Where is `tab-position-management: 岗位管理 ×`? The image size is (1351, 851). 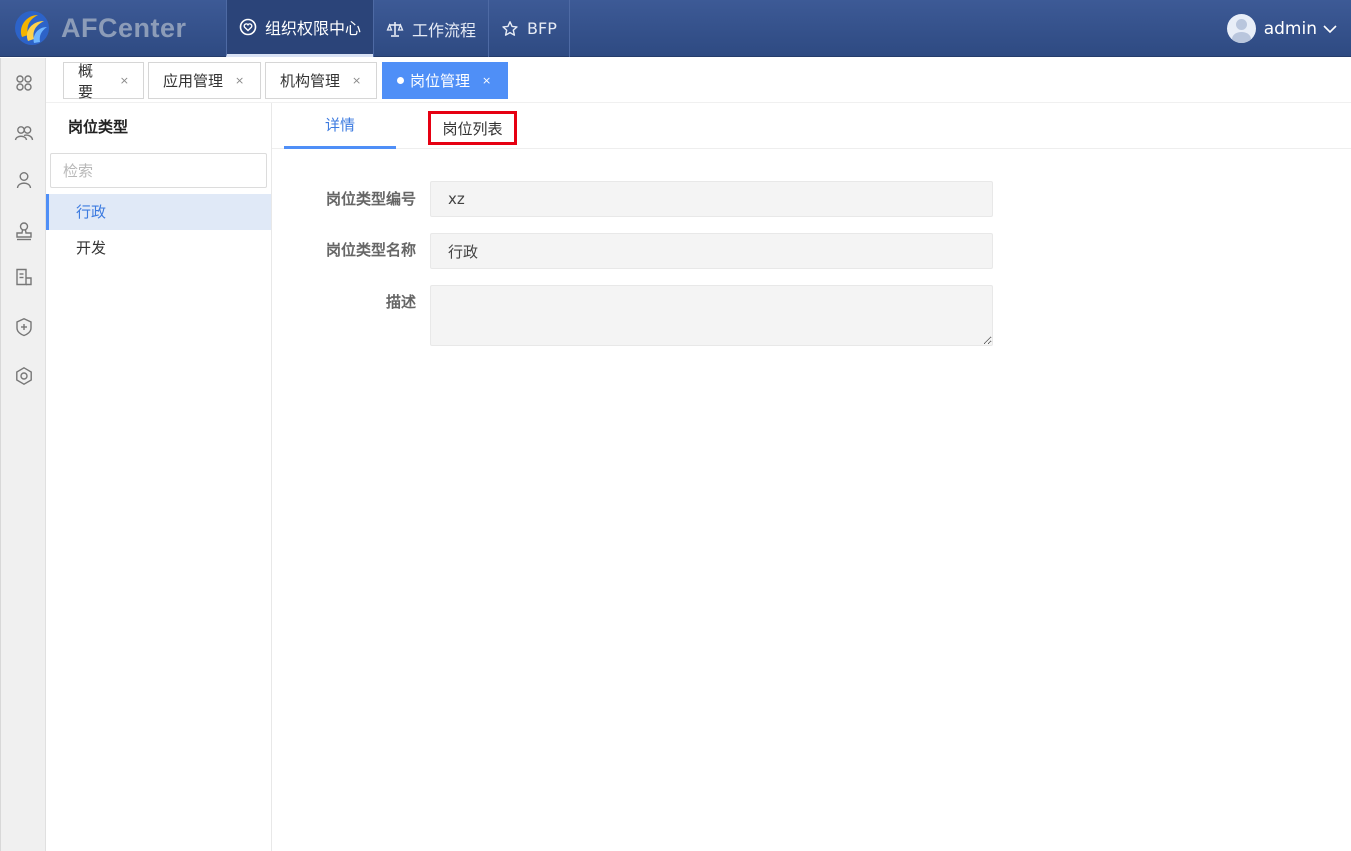 tab-position-management: 岗位管理 × is located at coordinates (445, 80).